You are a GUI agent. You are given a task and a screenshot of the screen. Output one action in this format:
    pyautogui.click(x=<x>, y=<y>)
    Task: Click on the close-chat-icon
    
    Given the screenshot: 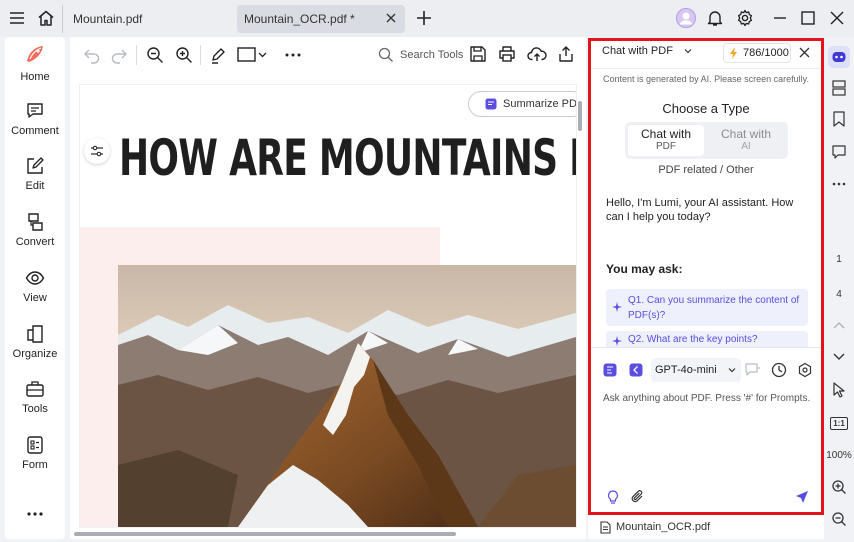 What is the action you would take?
    pyautogui.click(x=804, y=52)
    